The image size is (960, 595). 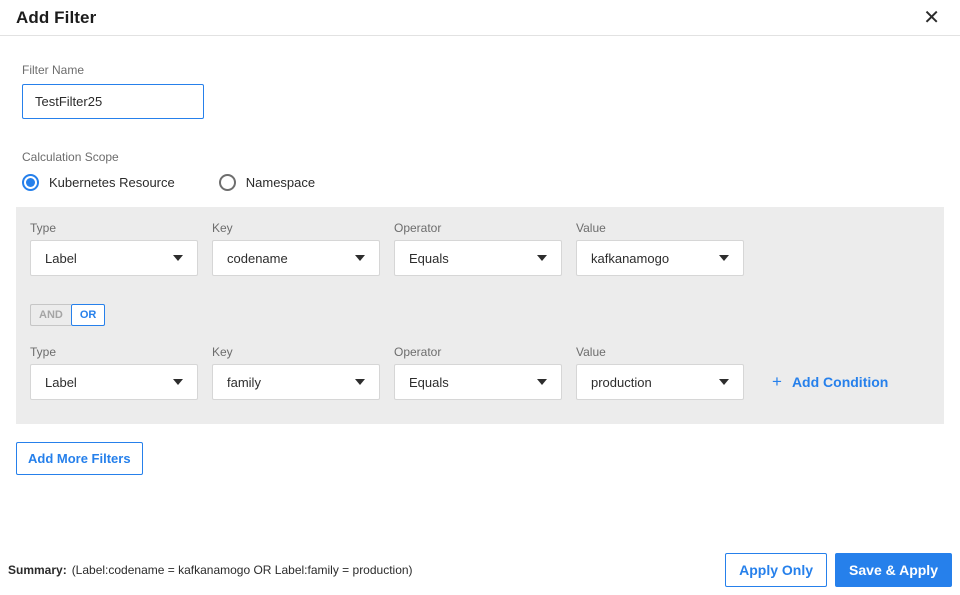 I want to click on filter-name-label: Filter Name, so click(x=53, y=70).